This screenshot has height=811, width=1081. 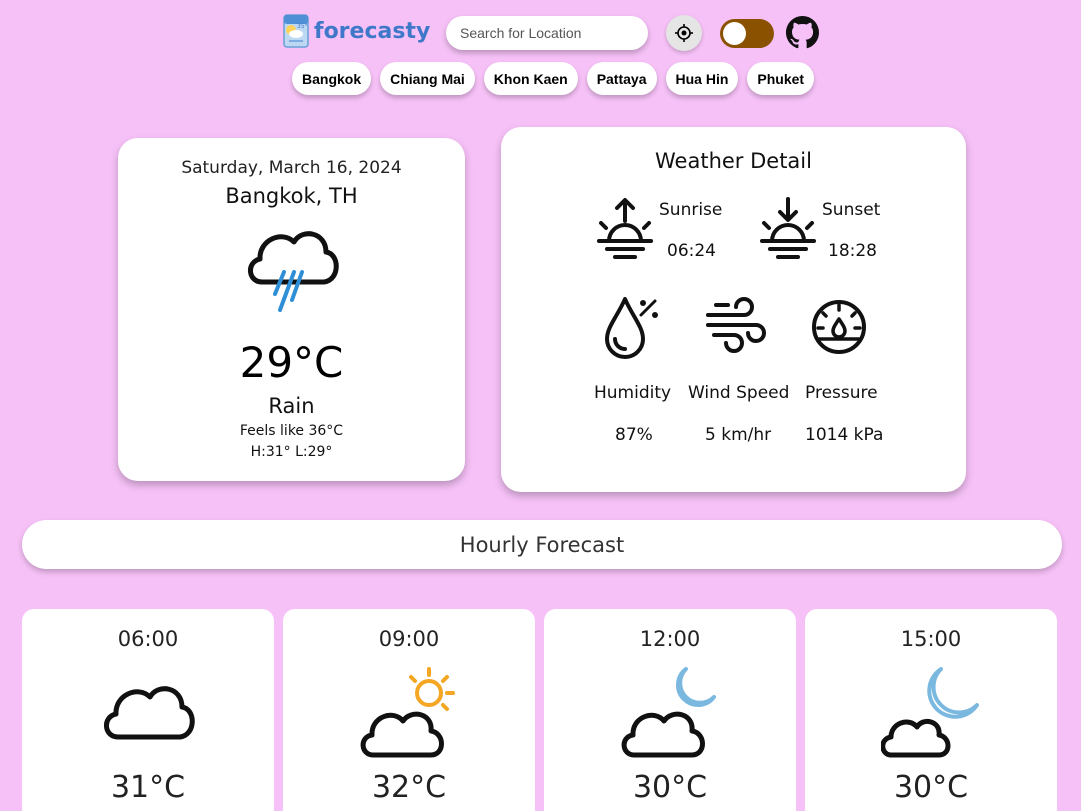 I want to click on cloud-icon, so click(x=149, y=713).